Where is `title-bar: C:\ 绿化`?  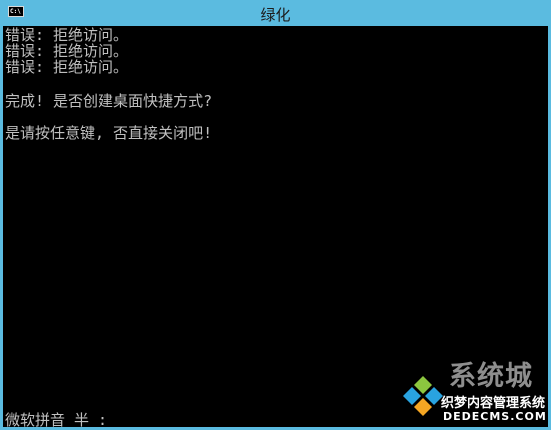 title-bar: C:\ 绿化 is located at coordinates (275, 13).